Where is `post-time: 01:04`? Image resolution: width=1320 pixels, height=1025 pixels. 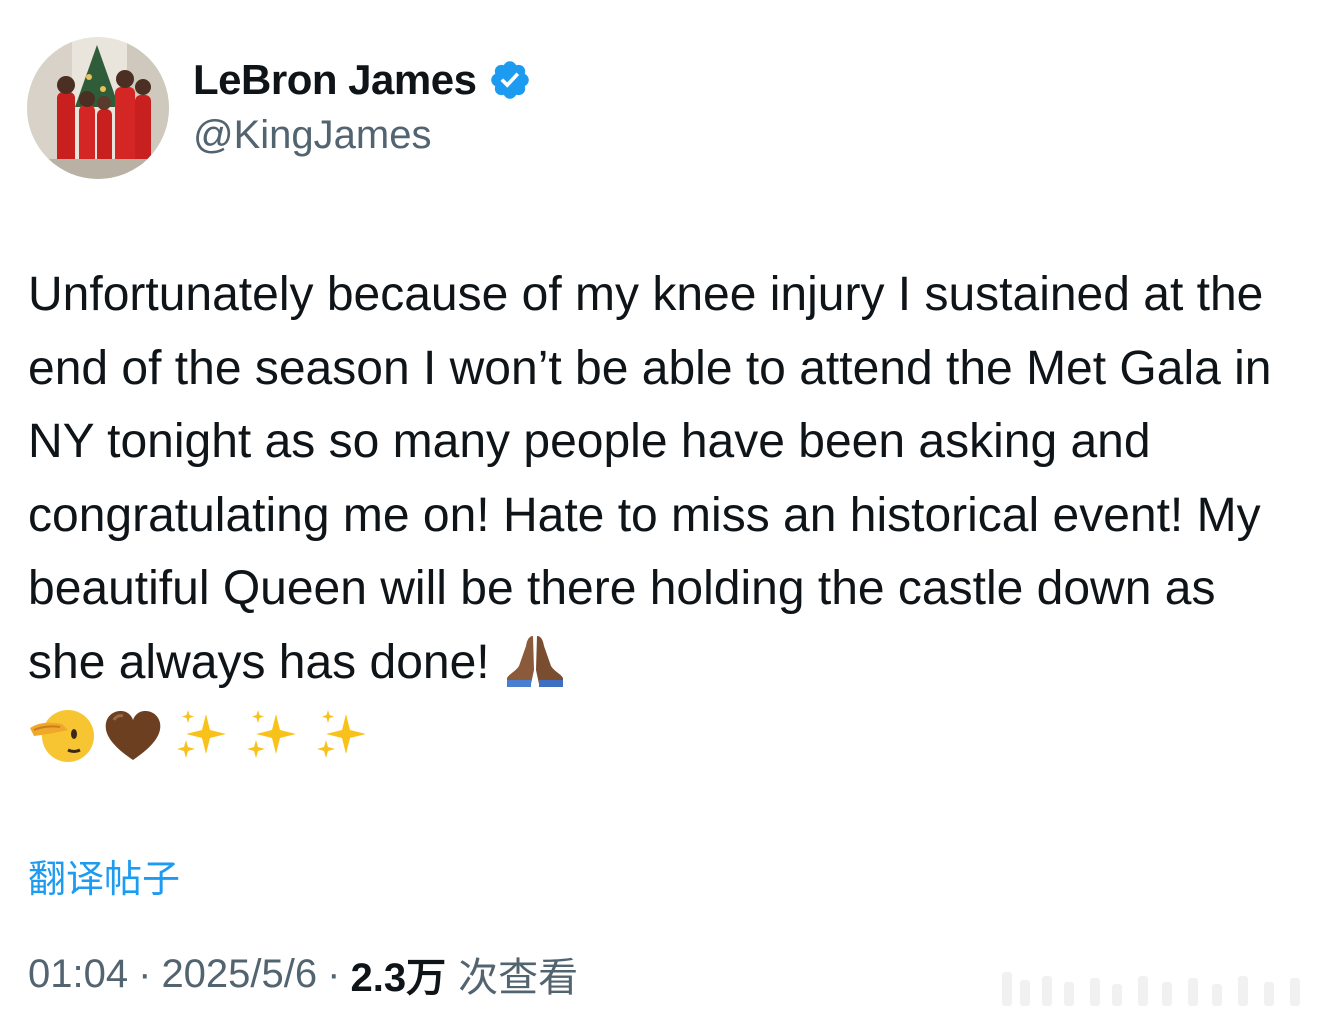
post-time: 01:04 is located at coordinates (78, 974).